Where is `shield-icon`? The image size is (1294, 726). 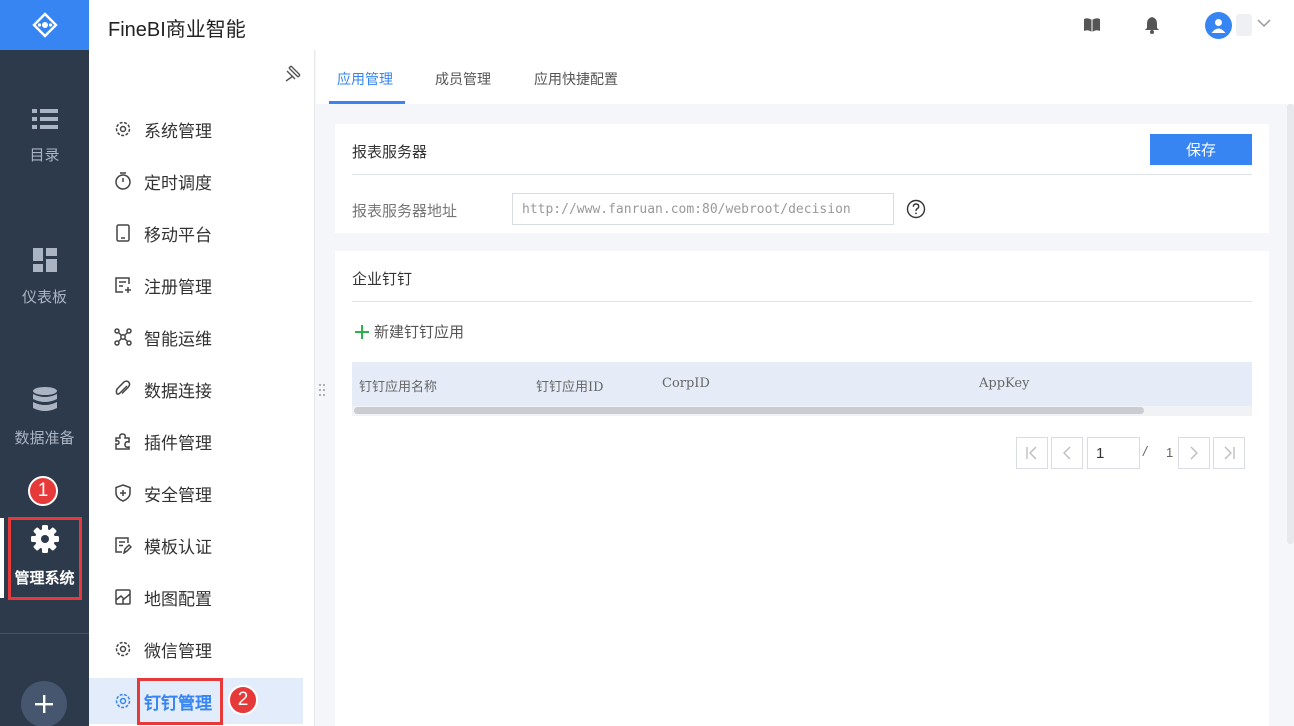
shield-icon is located at coordinates (123, 493).